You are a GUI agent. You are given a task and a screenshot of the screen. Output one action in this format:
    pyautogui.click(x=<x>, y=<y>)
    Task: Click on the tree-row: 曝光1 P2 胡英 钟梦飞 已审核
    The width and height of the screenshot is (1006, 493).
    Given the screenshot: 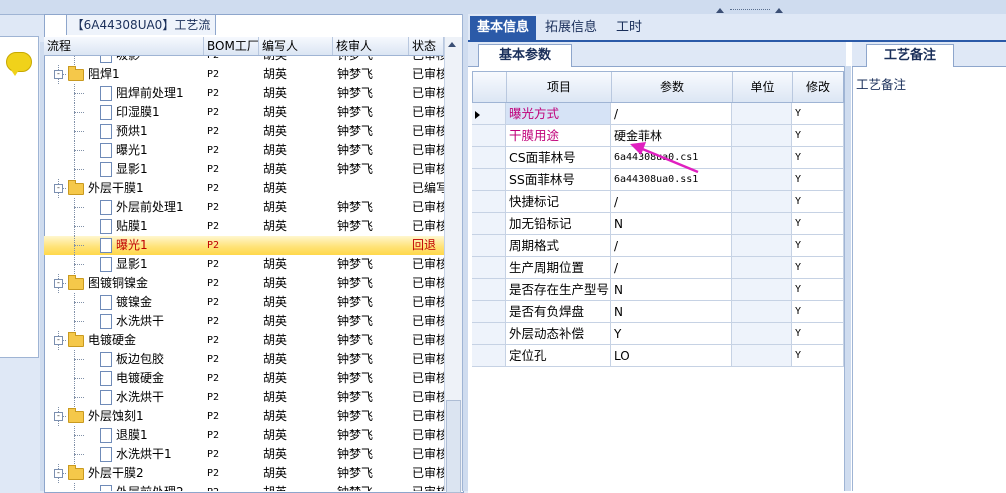 What is the action you would take?
    pyautogui.click(x=244, y=150)
    